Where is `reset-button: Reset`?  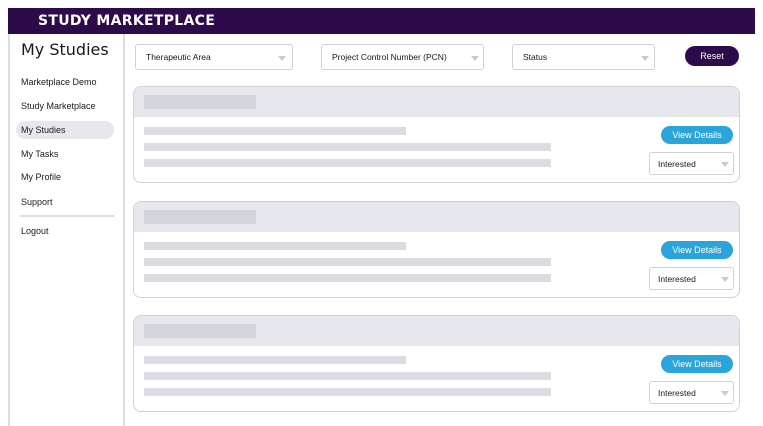
reset-button: Reset is located at coordinates (712, 56).